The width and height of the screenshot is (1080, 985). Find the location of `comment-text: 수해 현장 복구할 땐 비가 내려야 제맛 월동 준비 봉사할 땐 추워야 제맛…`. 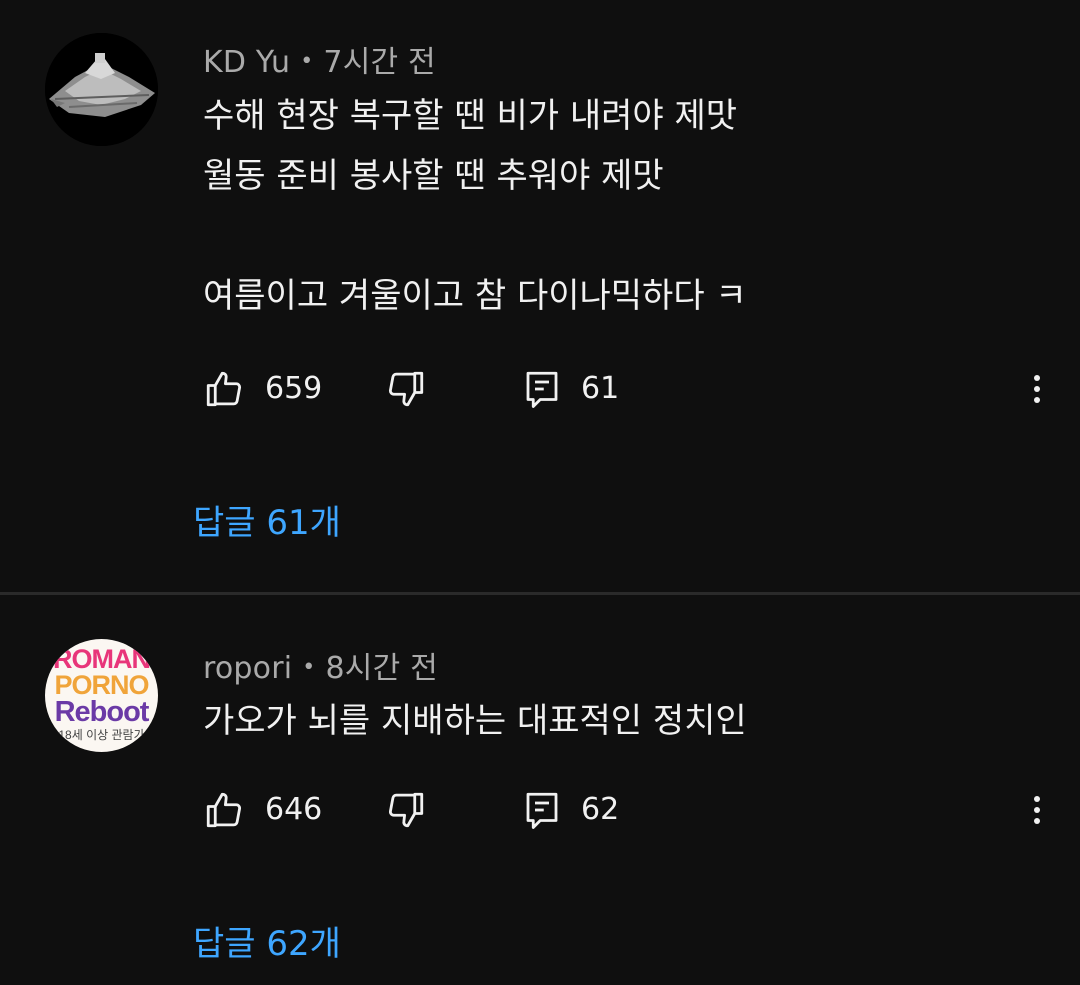

comment-text: 수해 현장 복구할 땐 비가 내려야 제맛 월동 준비 봉사할 땐 추워야 제맛… is located at coordinates (475, 206).